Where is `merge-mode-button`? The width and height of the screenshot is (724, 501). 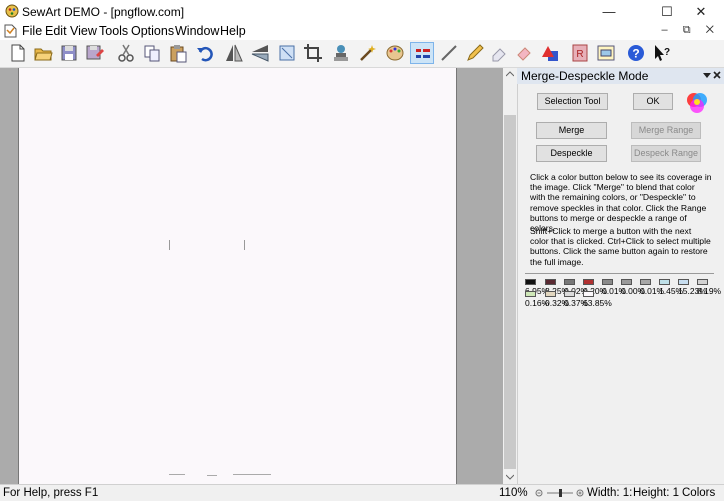
merge-mode-button is located at coordinates (422, 53).